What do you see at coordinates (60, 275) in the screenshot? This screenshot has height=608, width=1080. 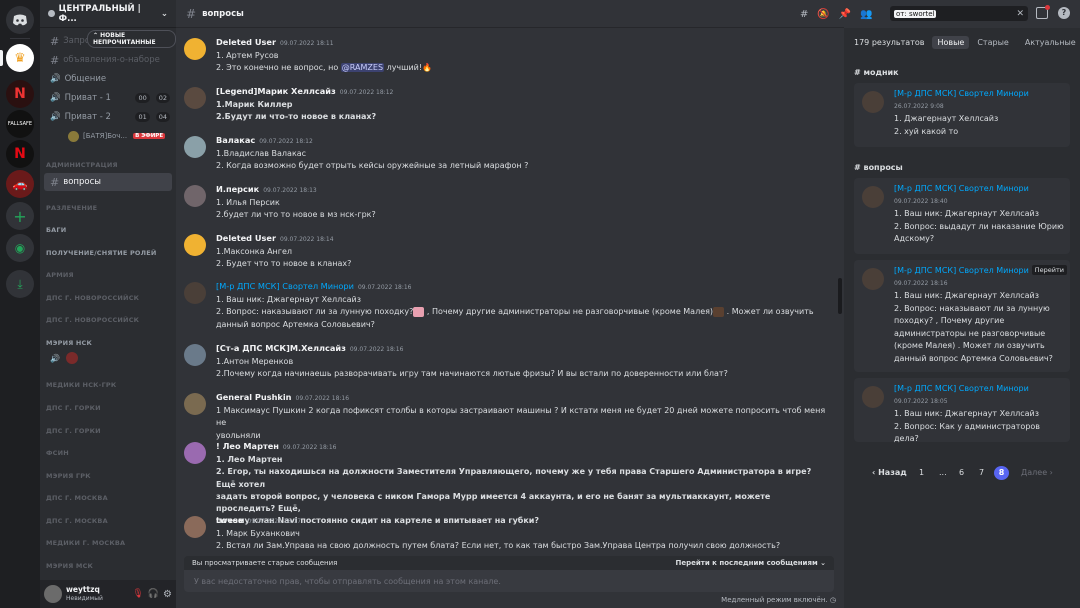 I see `category: АРМИЯ` at bounding box center [60, 275].